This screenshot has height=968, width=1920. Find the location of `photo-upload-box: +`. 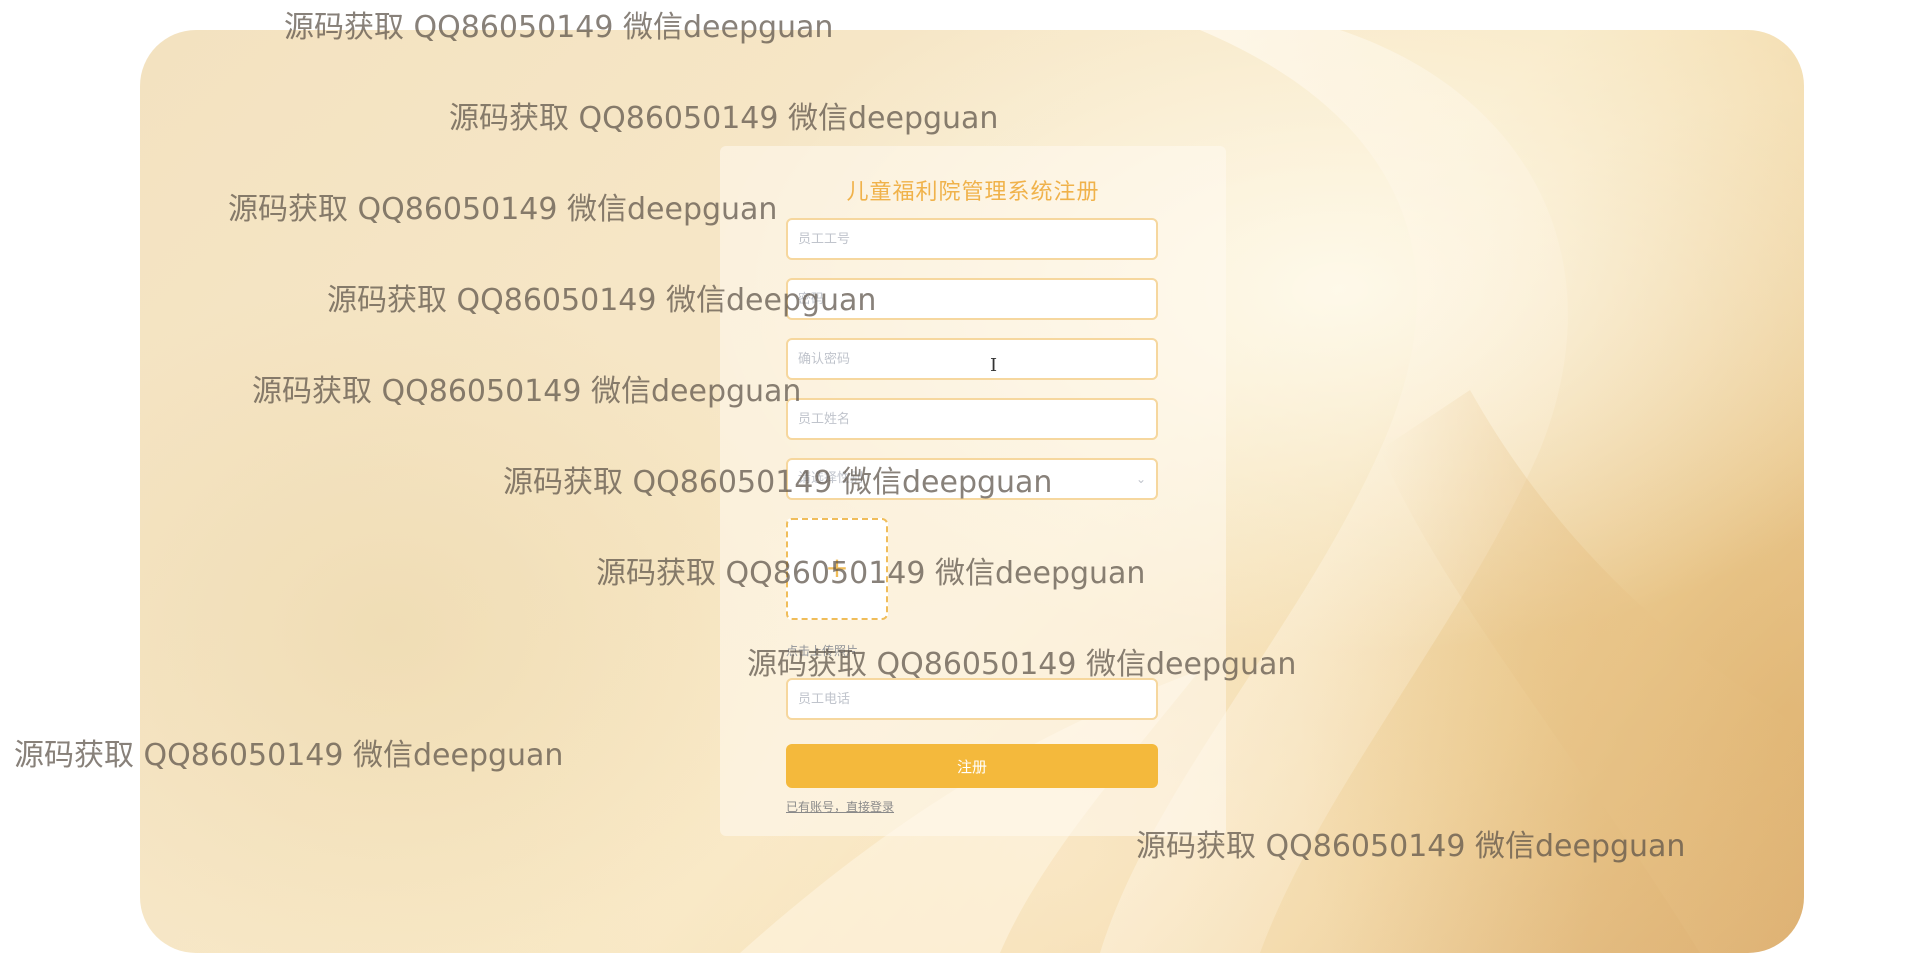

photo-upload-box: + is located at coordinates (837, 569).